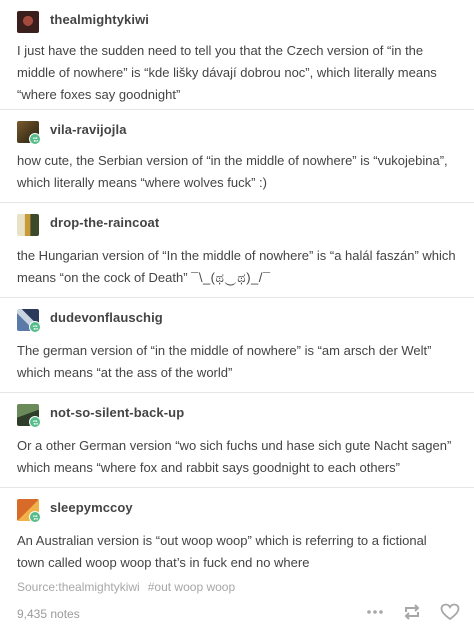  What do you see at coordinates (38, 587) in the screenshot?
I see `source-label: Source:` at bounding box center [38, 587].